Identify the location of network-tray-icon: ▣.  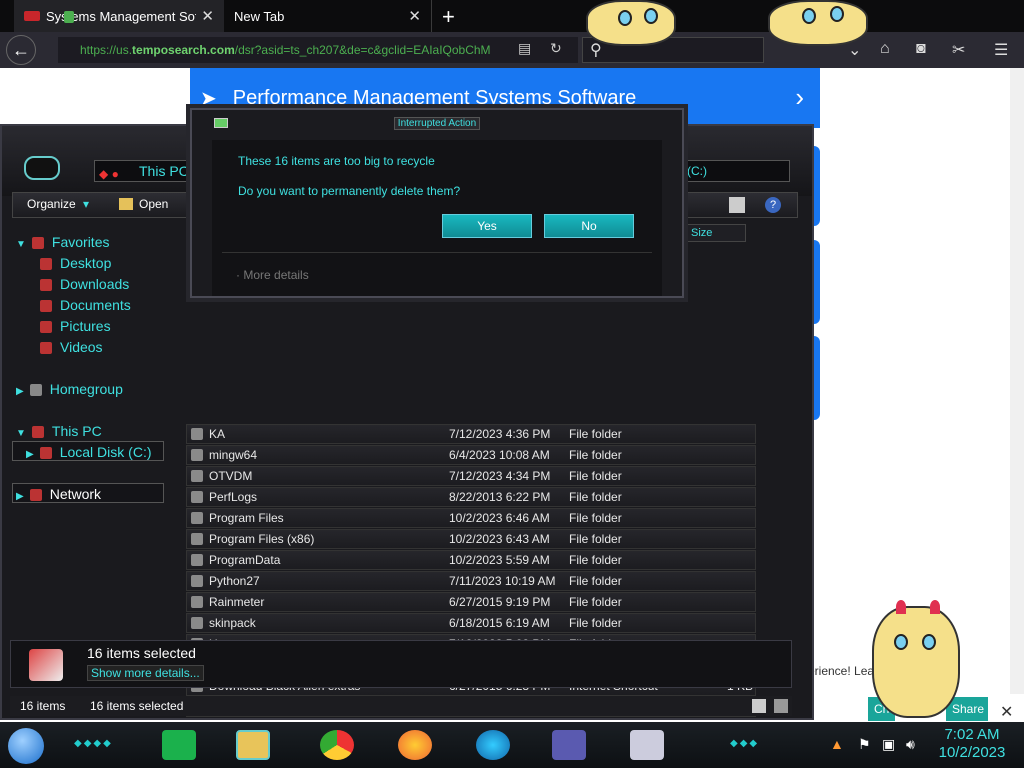
(888, 744).